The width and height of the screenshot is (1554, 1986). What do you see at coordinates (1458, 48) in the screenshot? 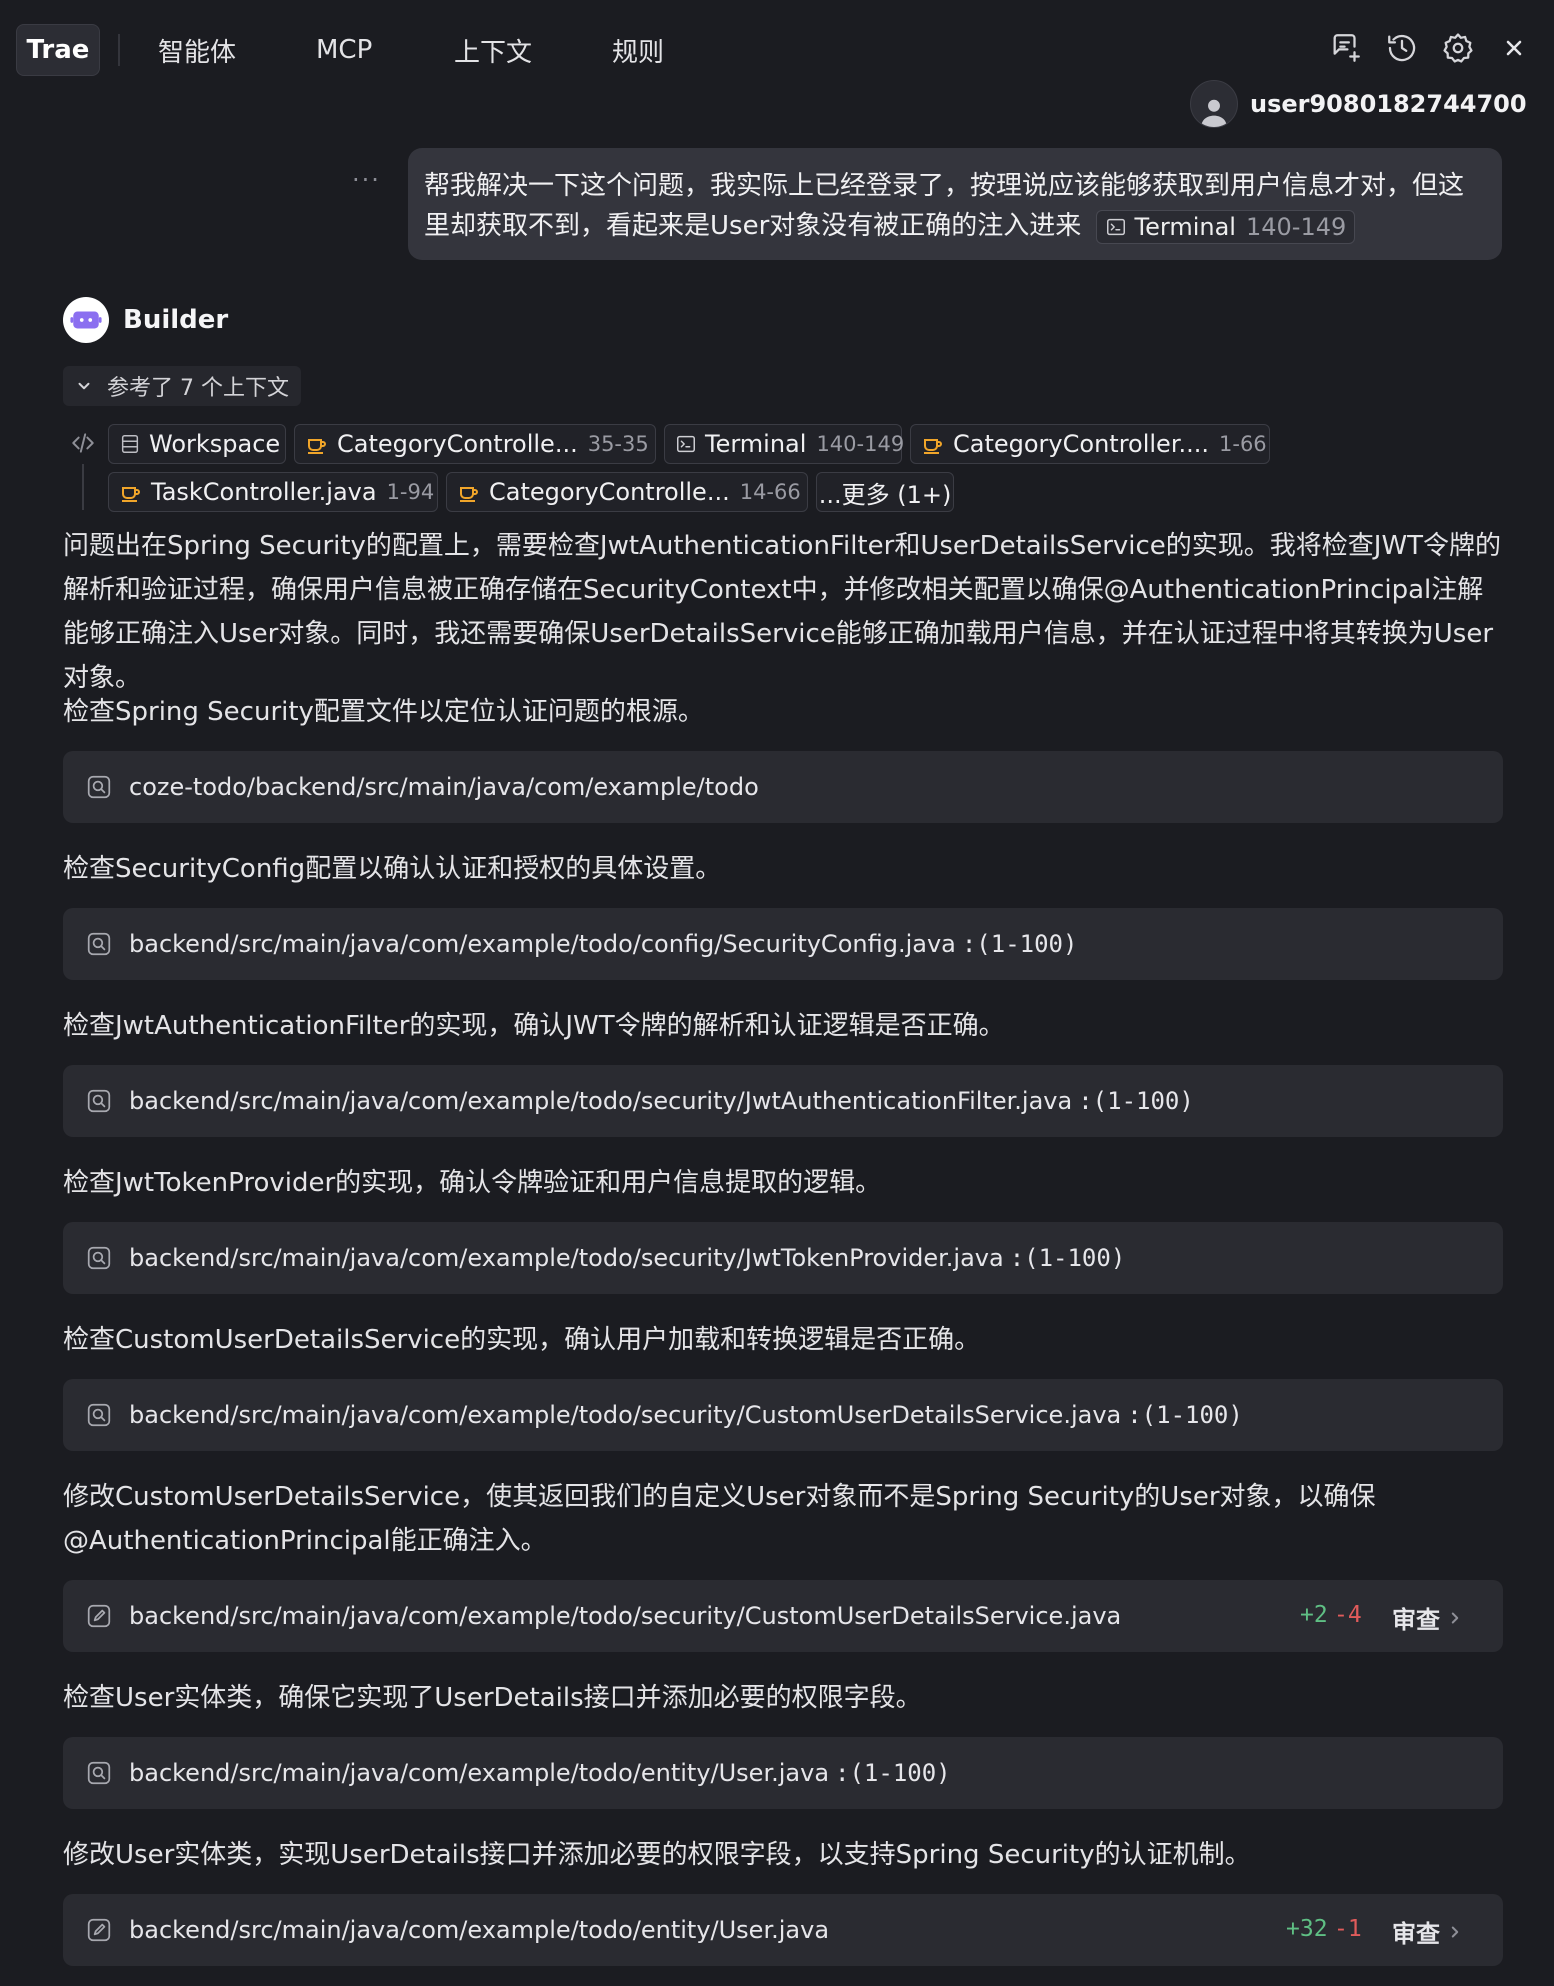
I see `settings-icon` at bounding box center [1458, 48].